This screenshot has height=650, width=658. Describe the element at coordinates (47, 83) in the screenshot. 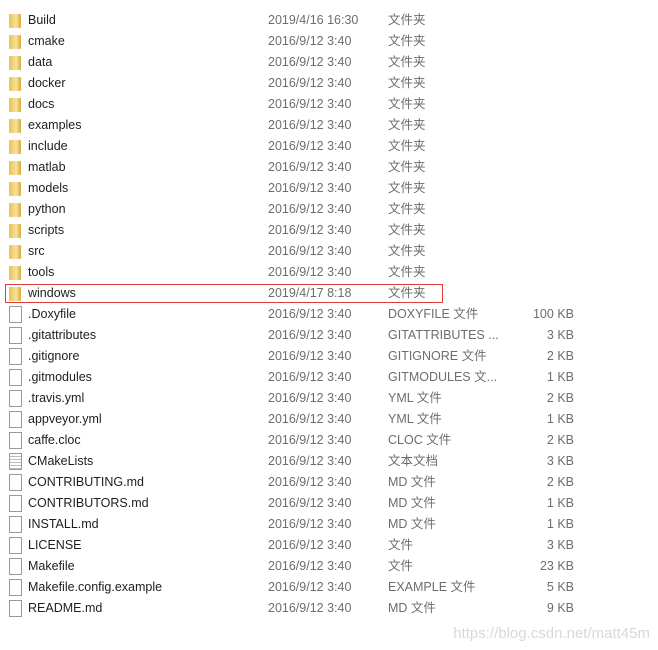

I see `file-name: docker` at that location.